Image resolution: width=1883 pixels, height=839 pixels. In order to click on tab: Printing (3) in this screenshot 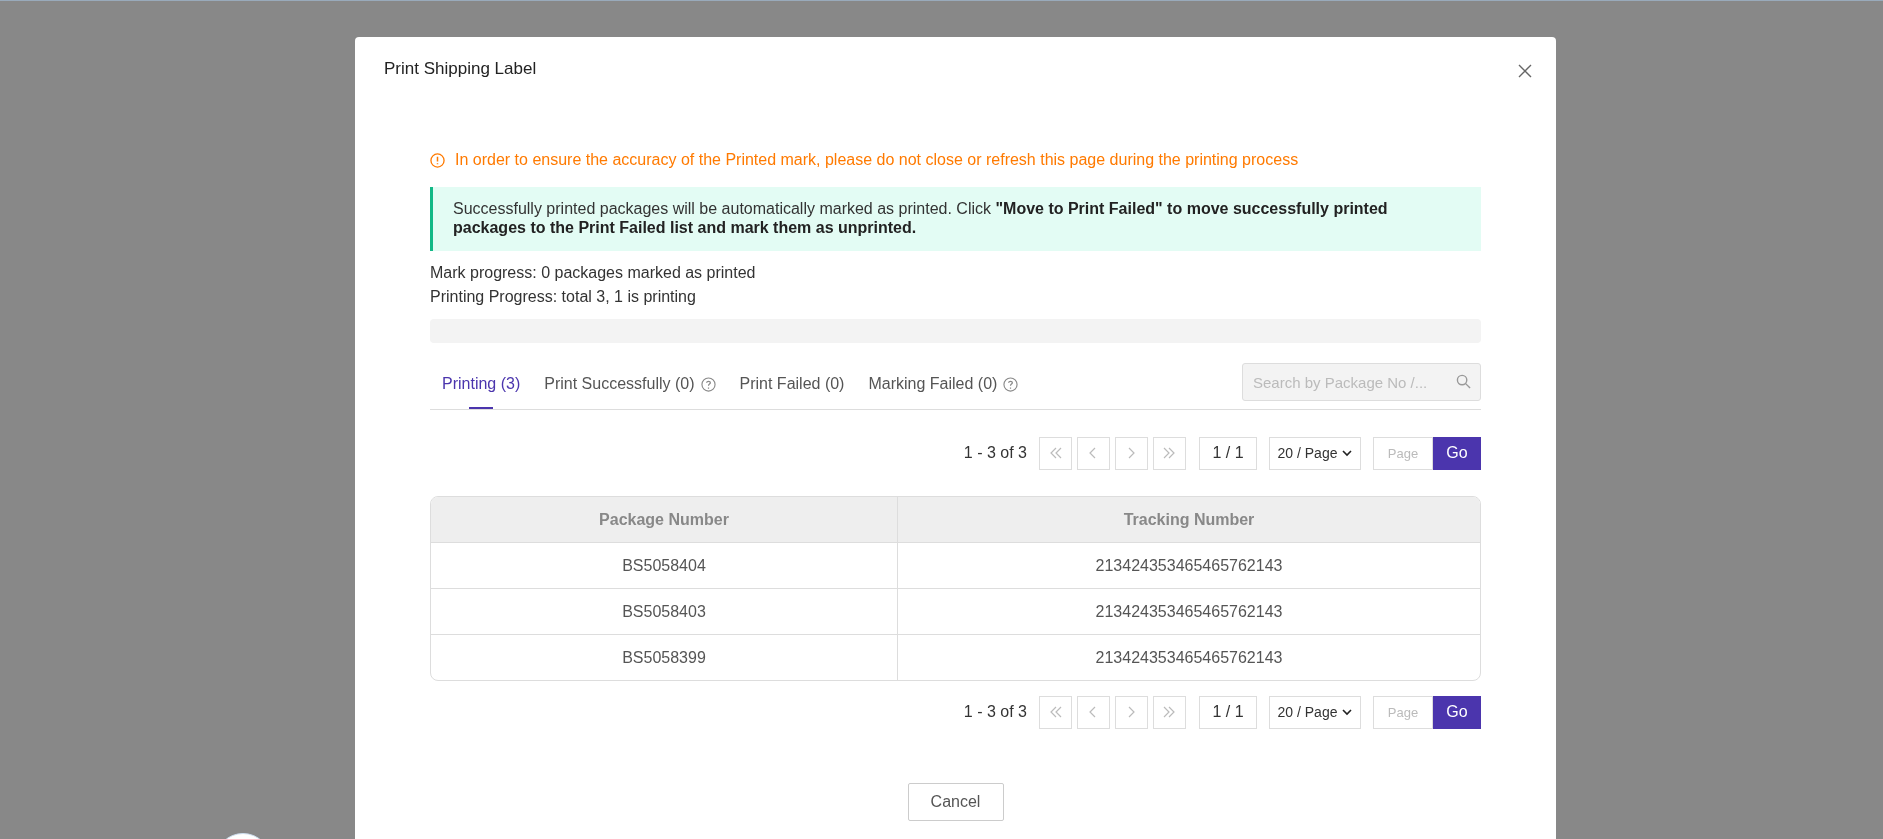, I will do `click(481, 385)`.